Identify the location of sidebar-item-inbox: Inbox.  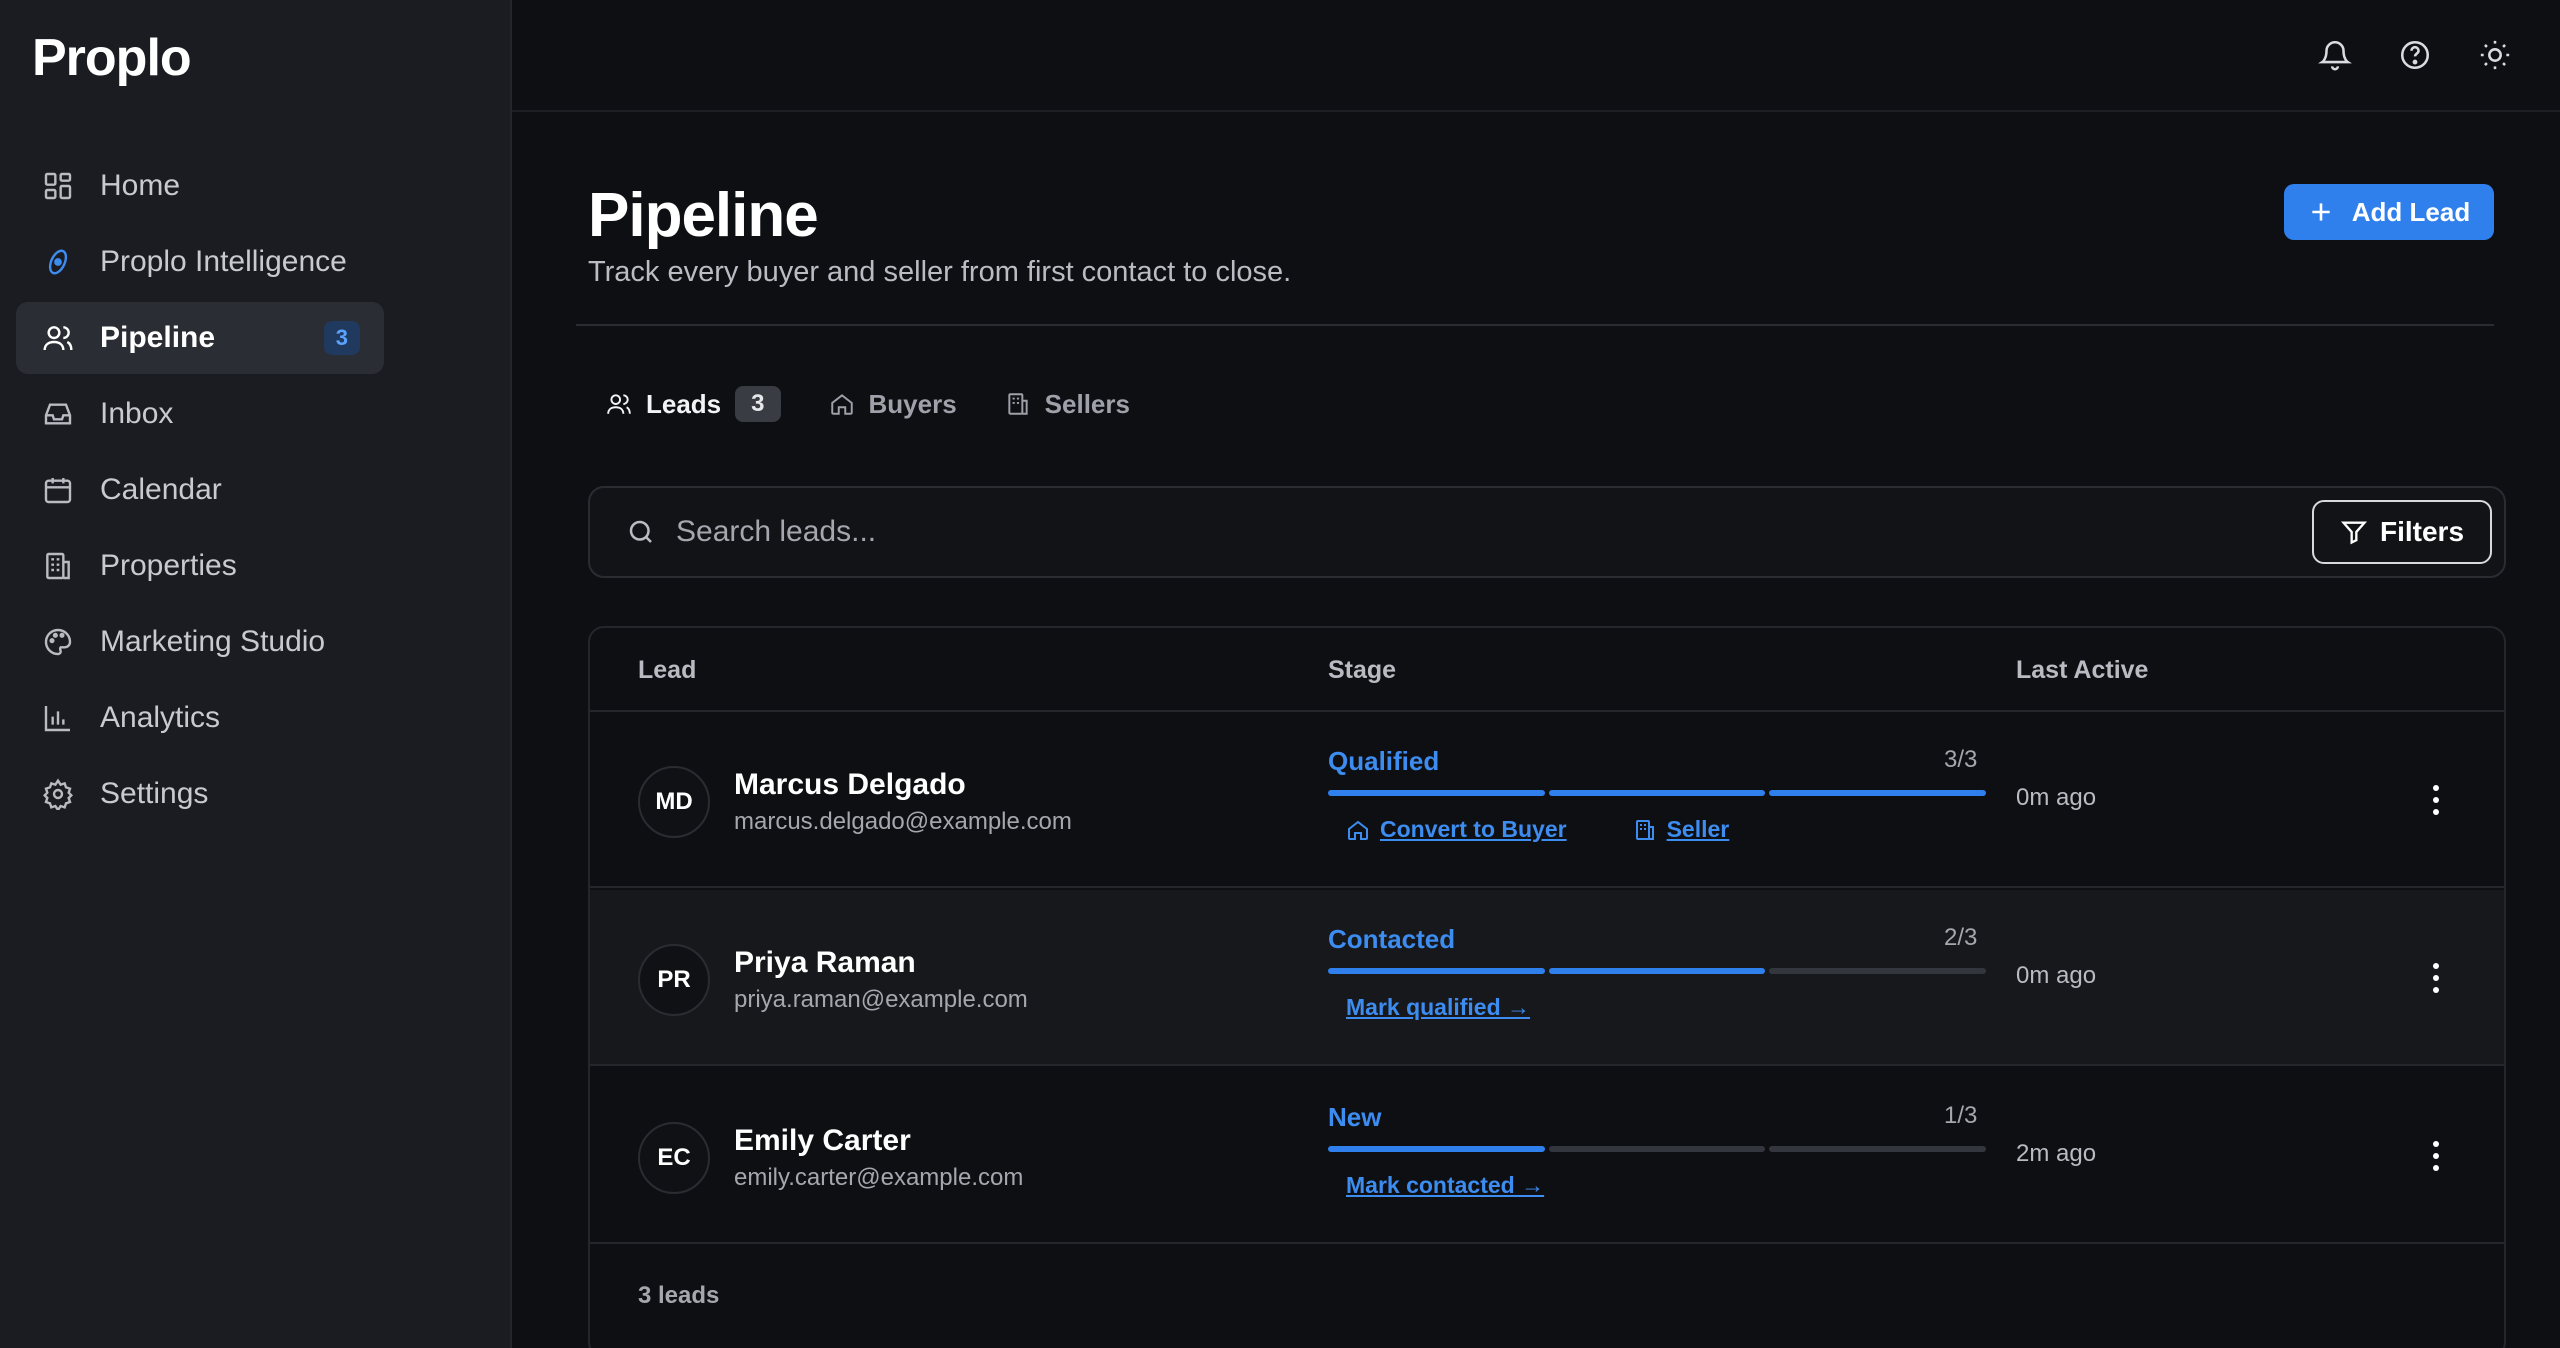
(200, 414).